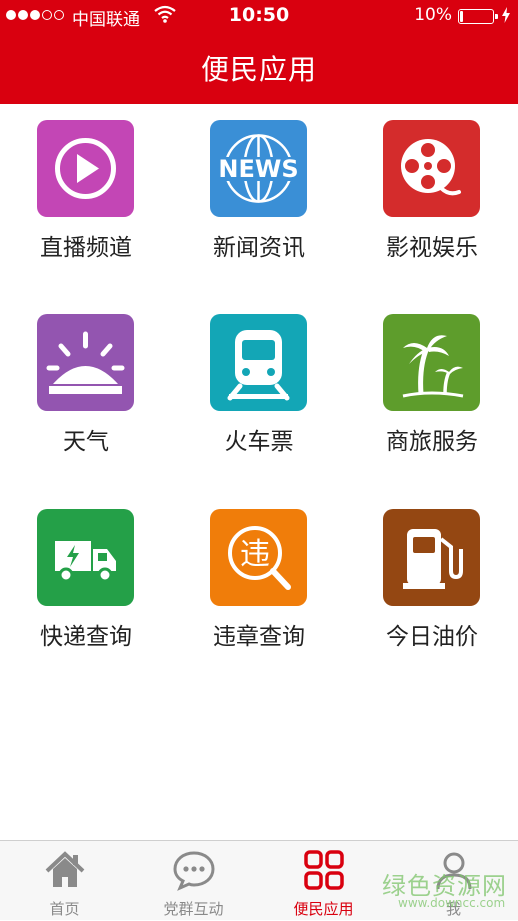 Image resolution: width=518 pixels, height=921 pixels. I want to click on violation-search-icon: 违, so click(258, 557).